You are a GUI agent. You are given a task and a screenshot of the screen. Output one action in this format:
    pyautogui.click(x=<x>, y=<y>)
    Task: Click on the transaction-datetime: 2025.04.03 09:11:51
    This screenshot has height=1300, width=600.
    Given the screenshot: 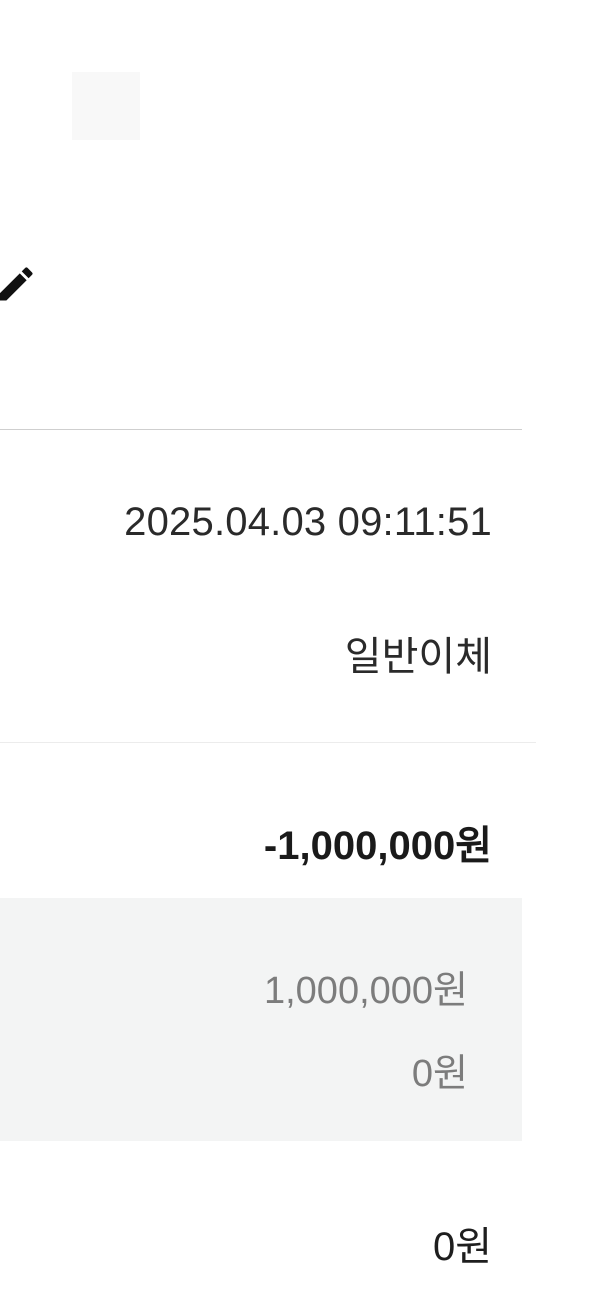 What is the action you would take?
    pyautogui.click(x=308, y=522)
    